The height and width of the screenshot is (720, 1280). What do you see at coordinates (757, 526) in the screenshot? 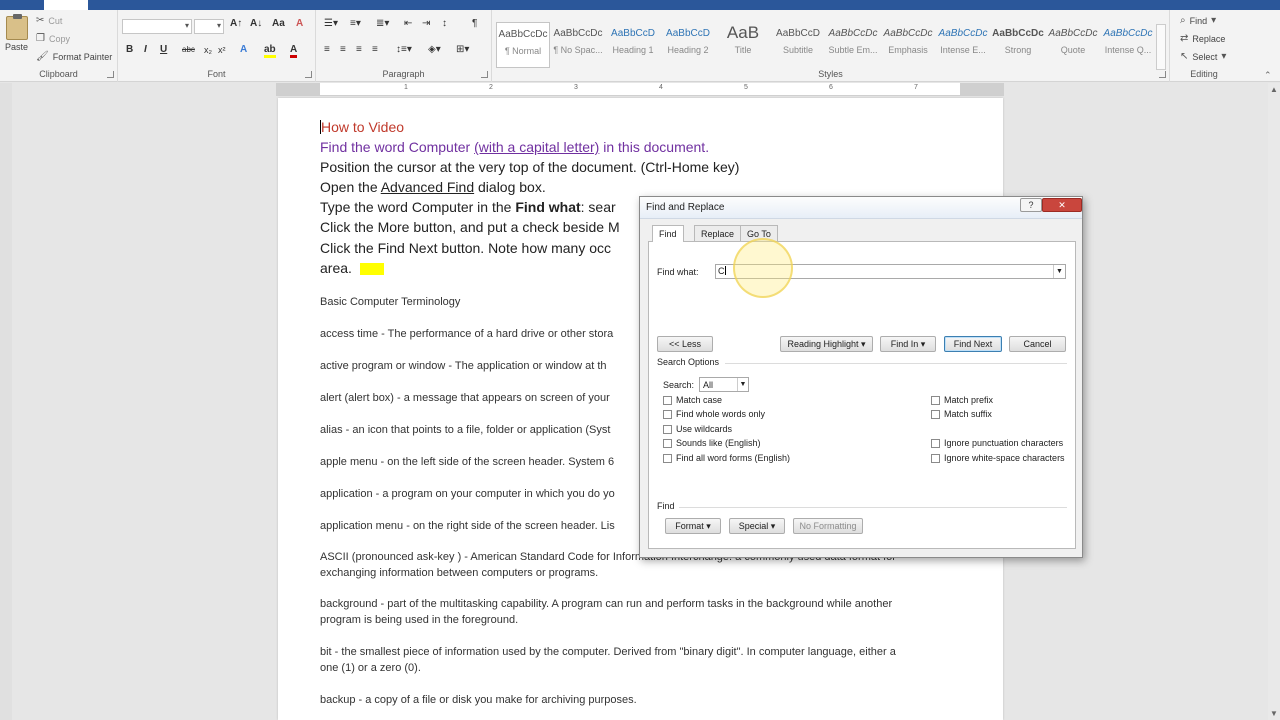
I see `special-button: Special ▾` at bounding box center [757, 526].